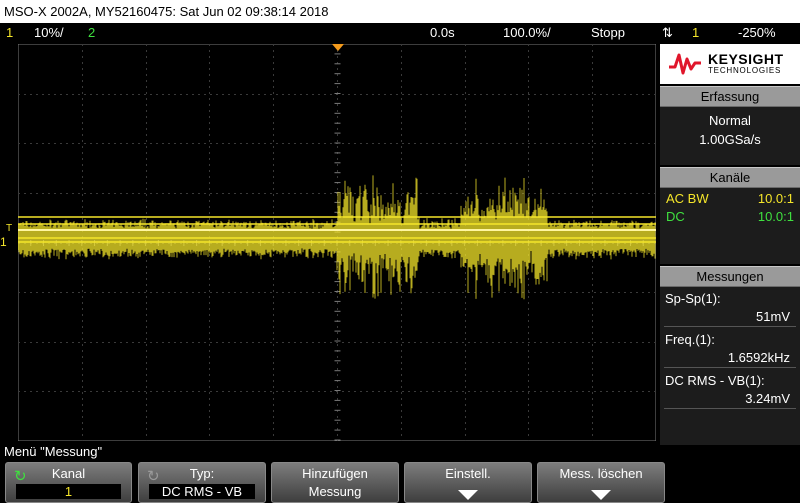  Describe the element at coordinates (9, 32) in the screenshot. I see `ch1-number: 1` at that location.